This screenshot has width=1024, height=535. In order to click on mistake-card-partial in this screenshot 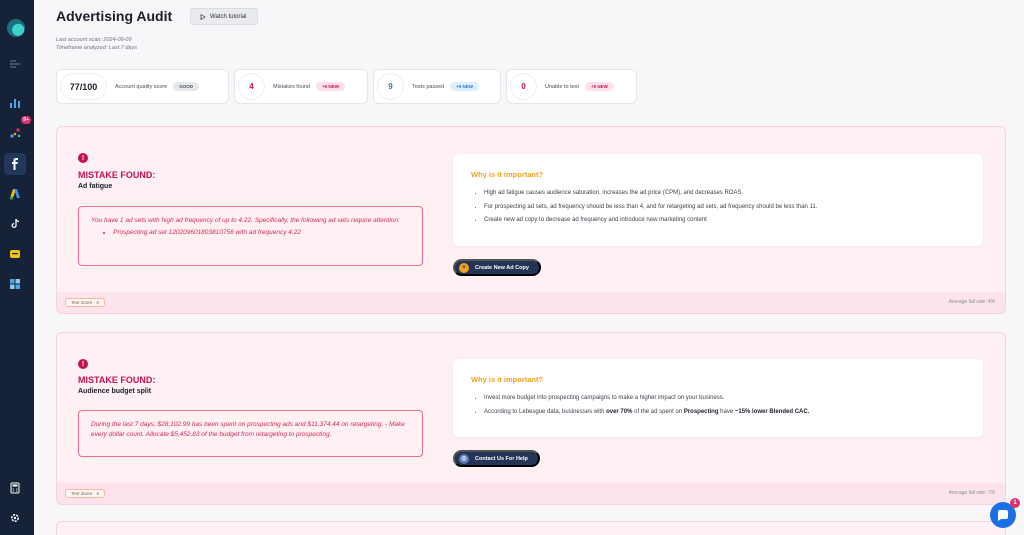, I will do `click(531, 528)`.